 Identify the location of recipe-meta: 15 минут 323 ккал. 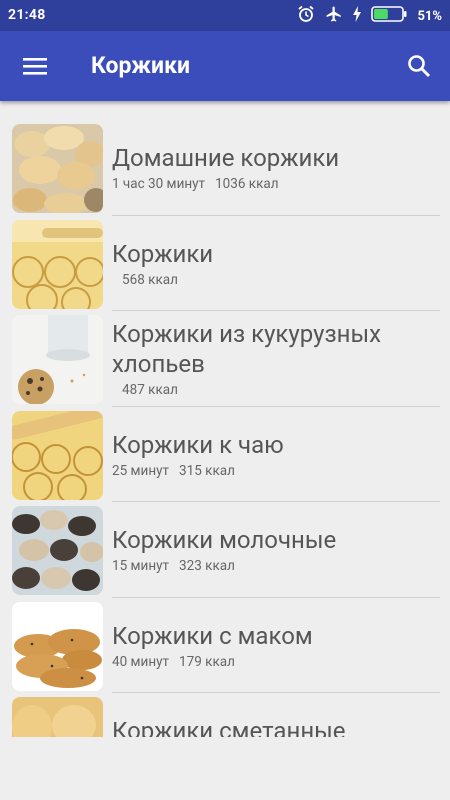
(275, 566).